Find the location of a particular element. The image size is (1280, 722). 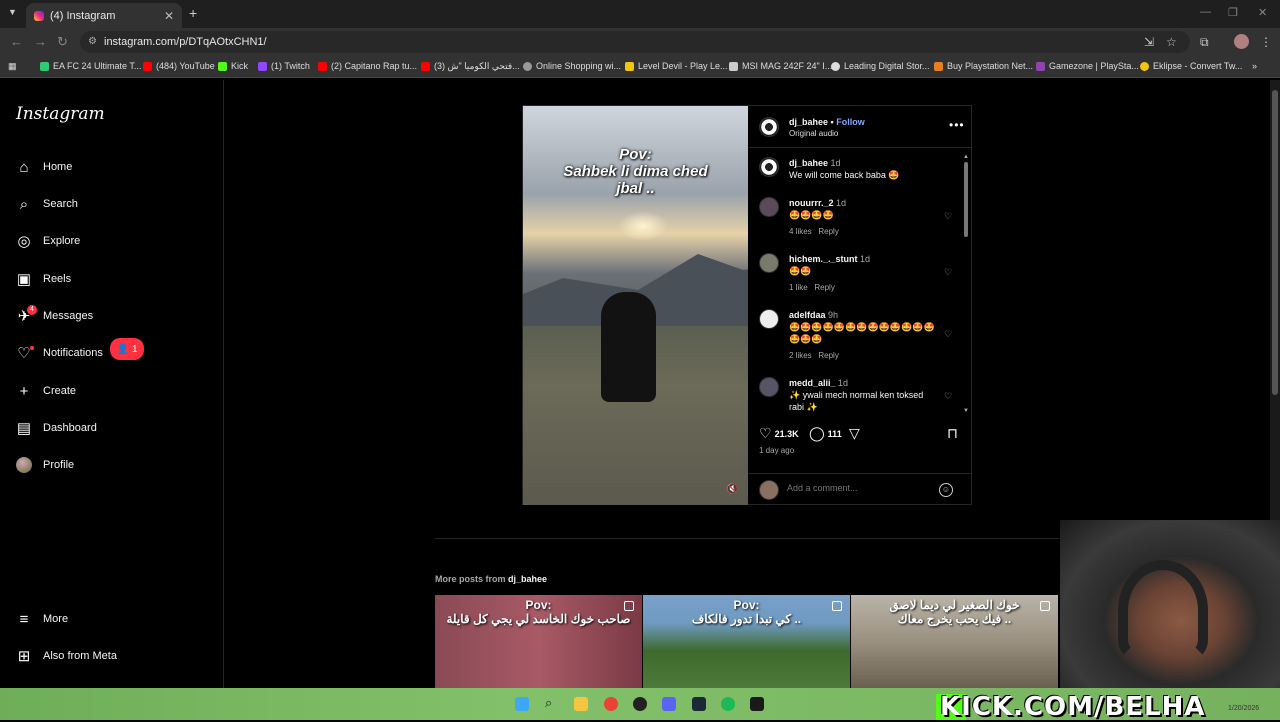

author-avatar is located at coordinates (769, 127).